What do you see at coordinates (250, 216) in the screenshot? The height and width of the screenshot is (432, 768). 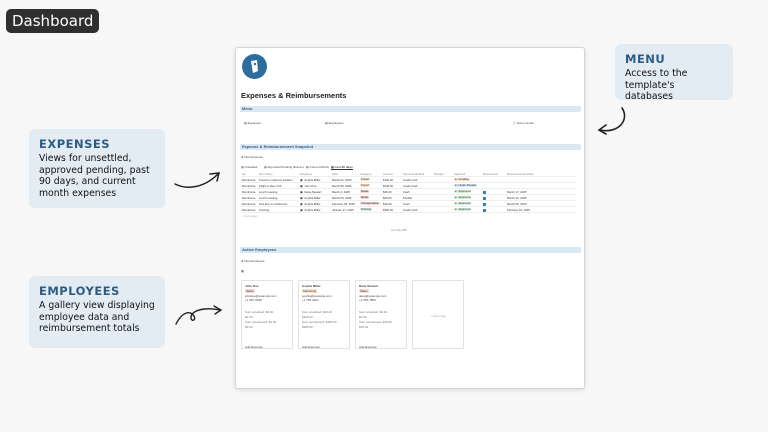 I see `new-row-label: + New page` at bounding box center [250, 216].